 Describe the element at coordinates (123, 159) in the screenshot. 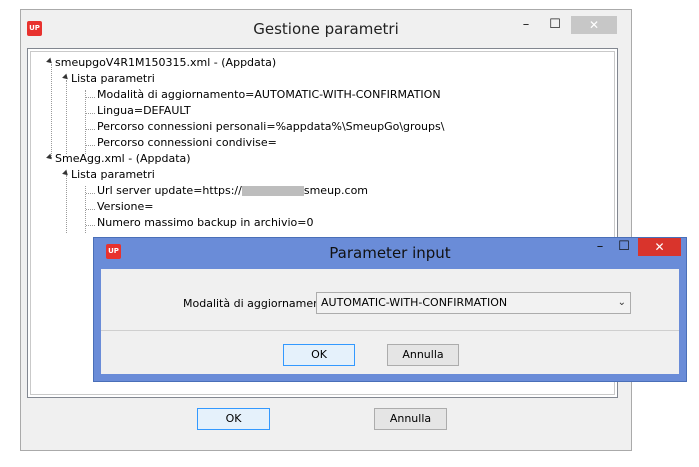

I see `tree-node-file: SmeAgg.xml - (Appdata)` at that location.